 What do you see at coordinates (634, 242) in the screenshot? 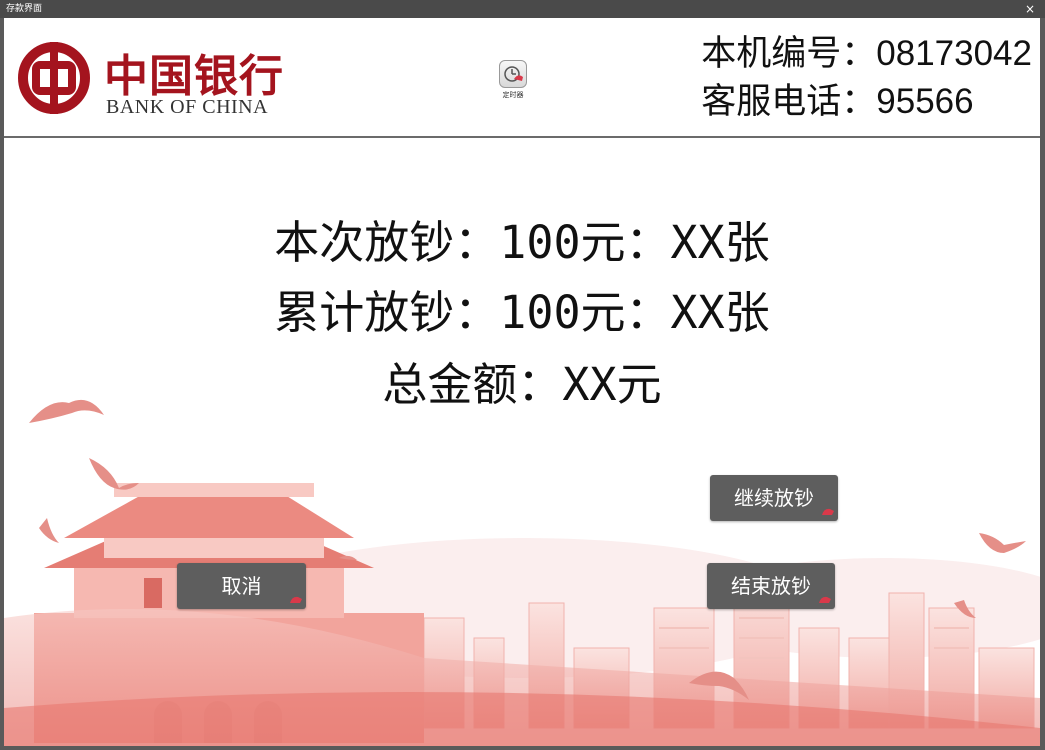
I see `current-dispense-value: 100元：XX张` at bounding box center [634, 242].